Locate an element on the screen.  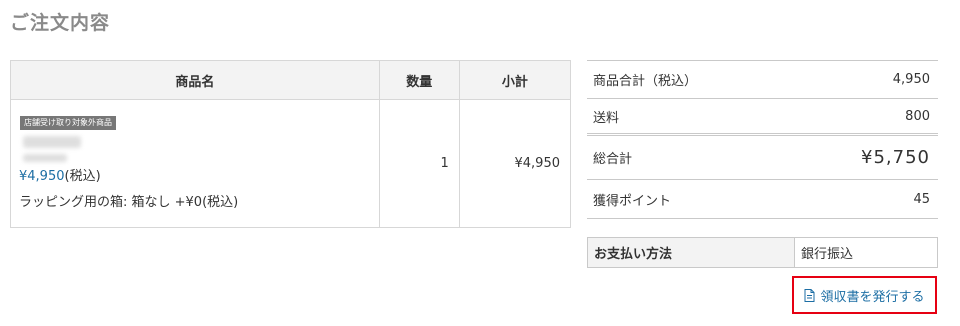
grand-total-value: ¥5,750 is located at coordinates (895, 157).